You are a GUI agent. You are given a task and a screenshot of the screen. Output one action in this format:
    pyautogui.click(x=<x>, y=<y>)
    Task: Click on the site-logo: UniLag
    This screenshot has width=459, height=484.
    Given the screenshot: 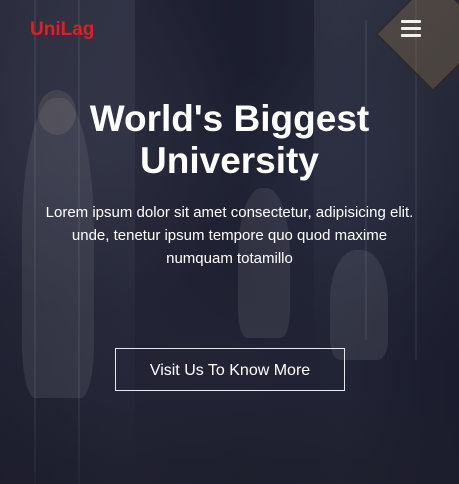 What is the action you would take?
    pyautogui.click(x=62, y=30)
    